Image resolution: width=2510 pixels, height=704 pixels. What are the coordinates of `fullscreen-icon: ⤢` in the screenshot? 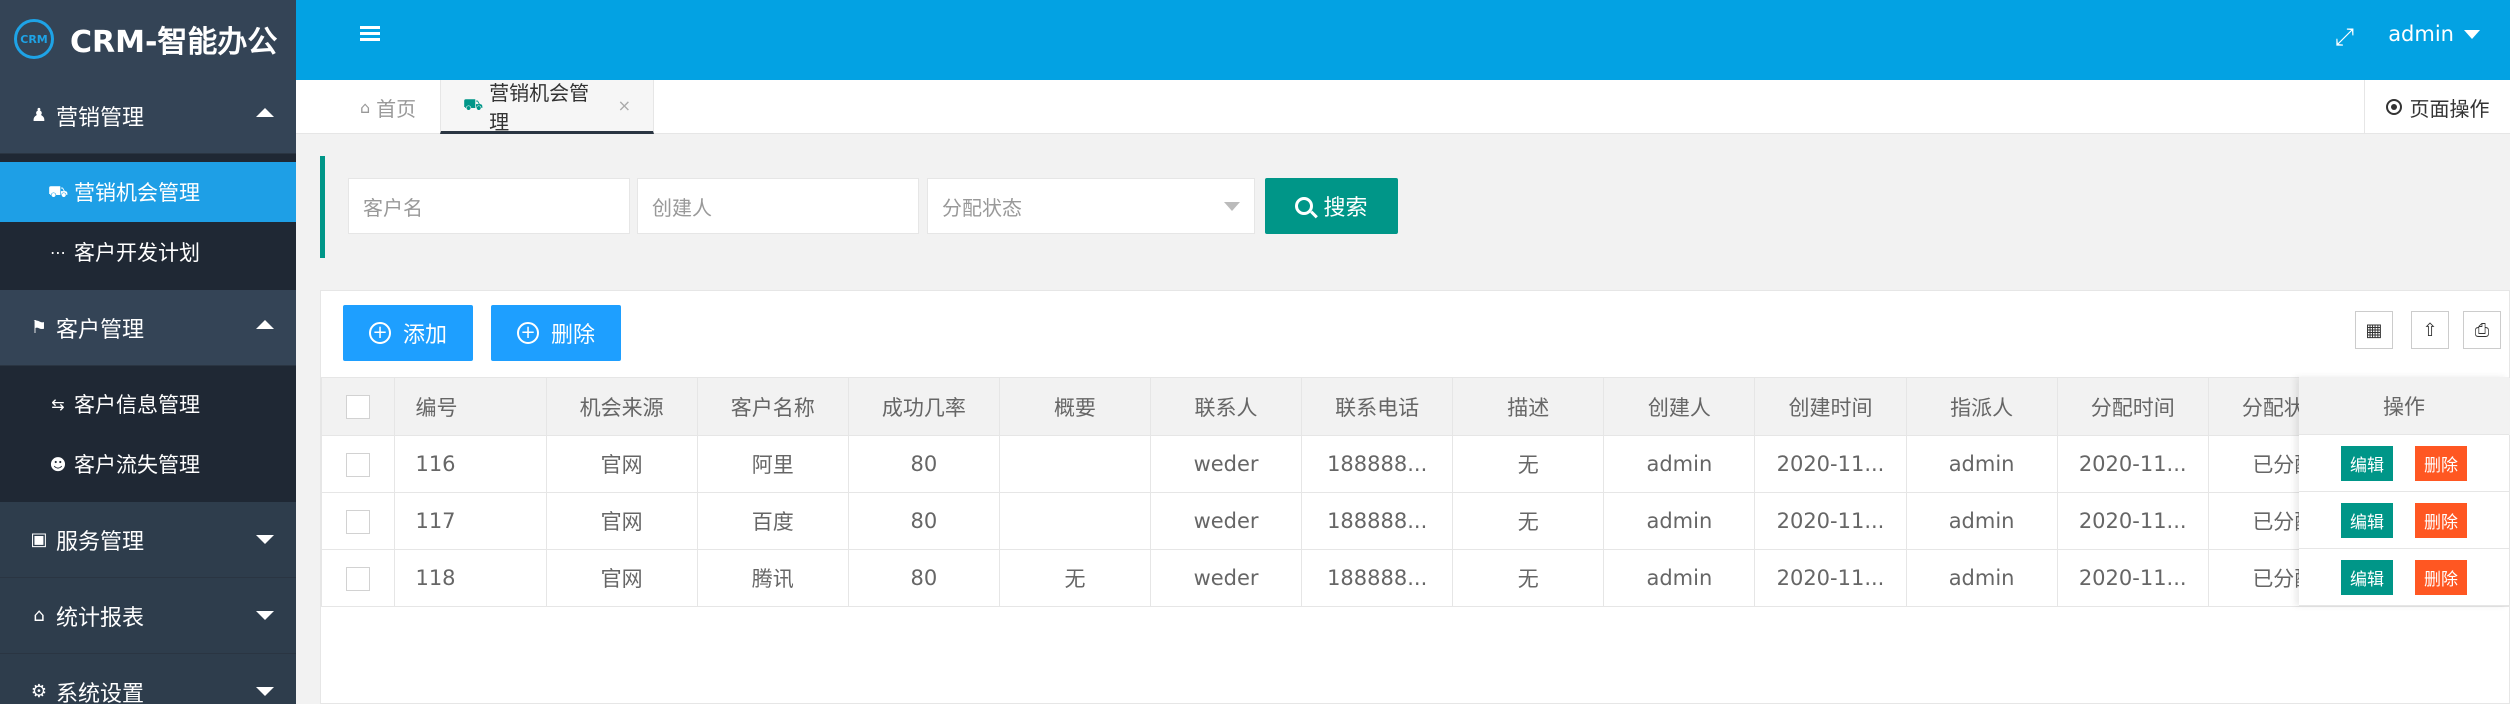 It's located at (2344, 37).